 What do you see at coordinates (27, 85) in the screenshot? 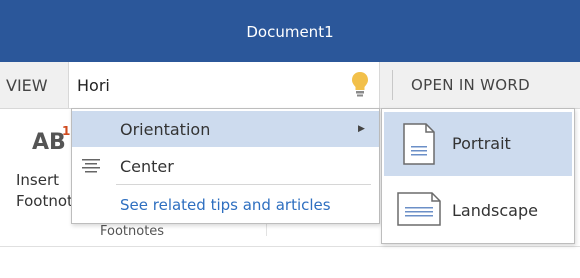
I see `tab-view-label: VIEW` at bounding box center [27, 85].